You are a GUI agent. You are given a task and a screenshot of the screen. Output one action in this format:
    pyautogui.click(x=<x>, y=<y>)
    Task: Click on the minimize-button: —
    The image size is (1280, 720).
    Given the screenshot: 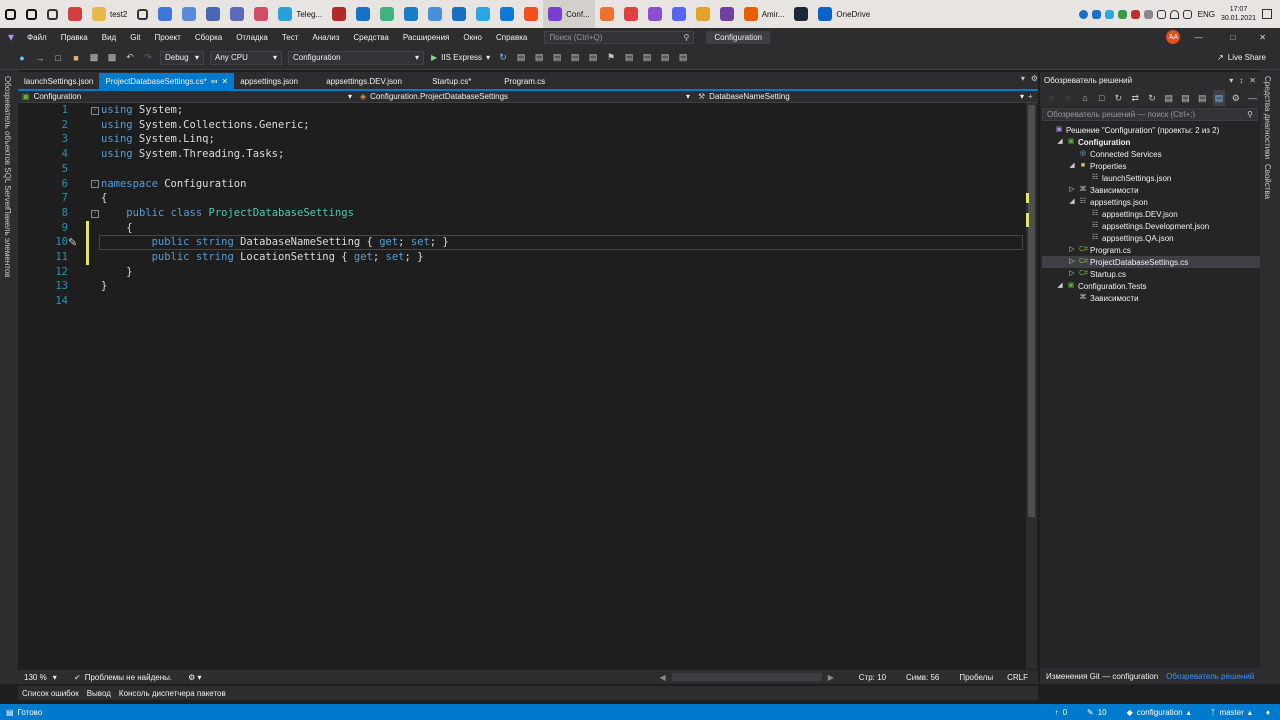 What is the action you would take?
    pyautogui.click(x=1198, y=37)
    